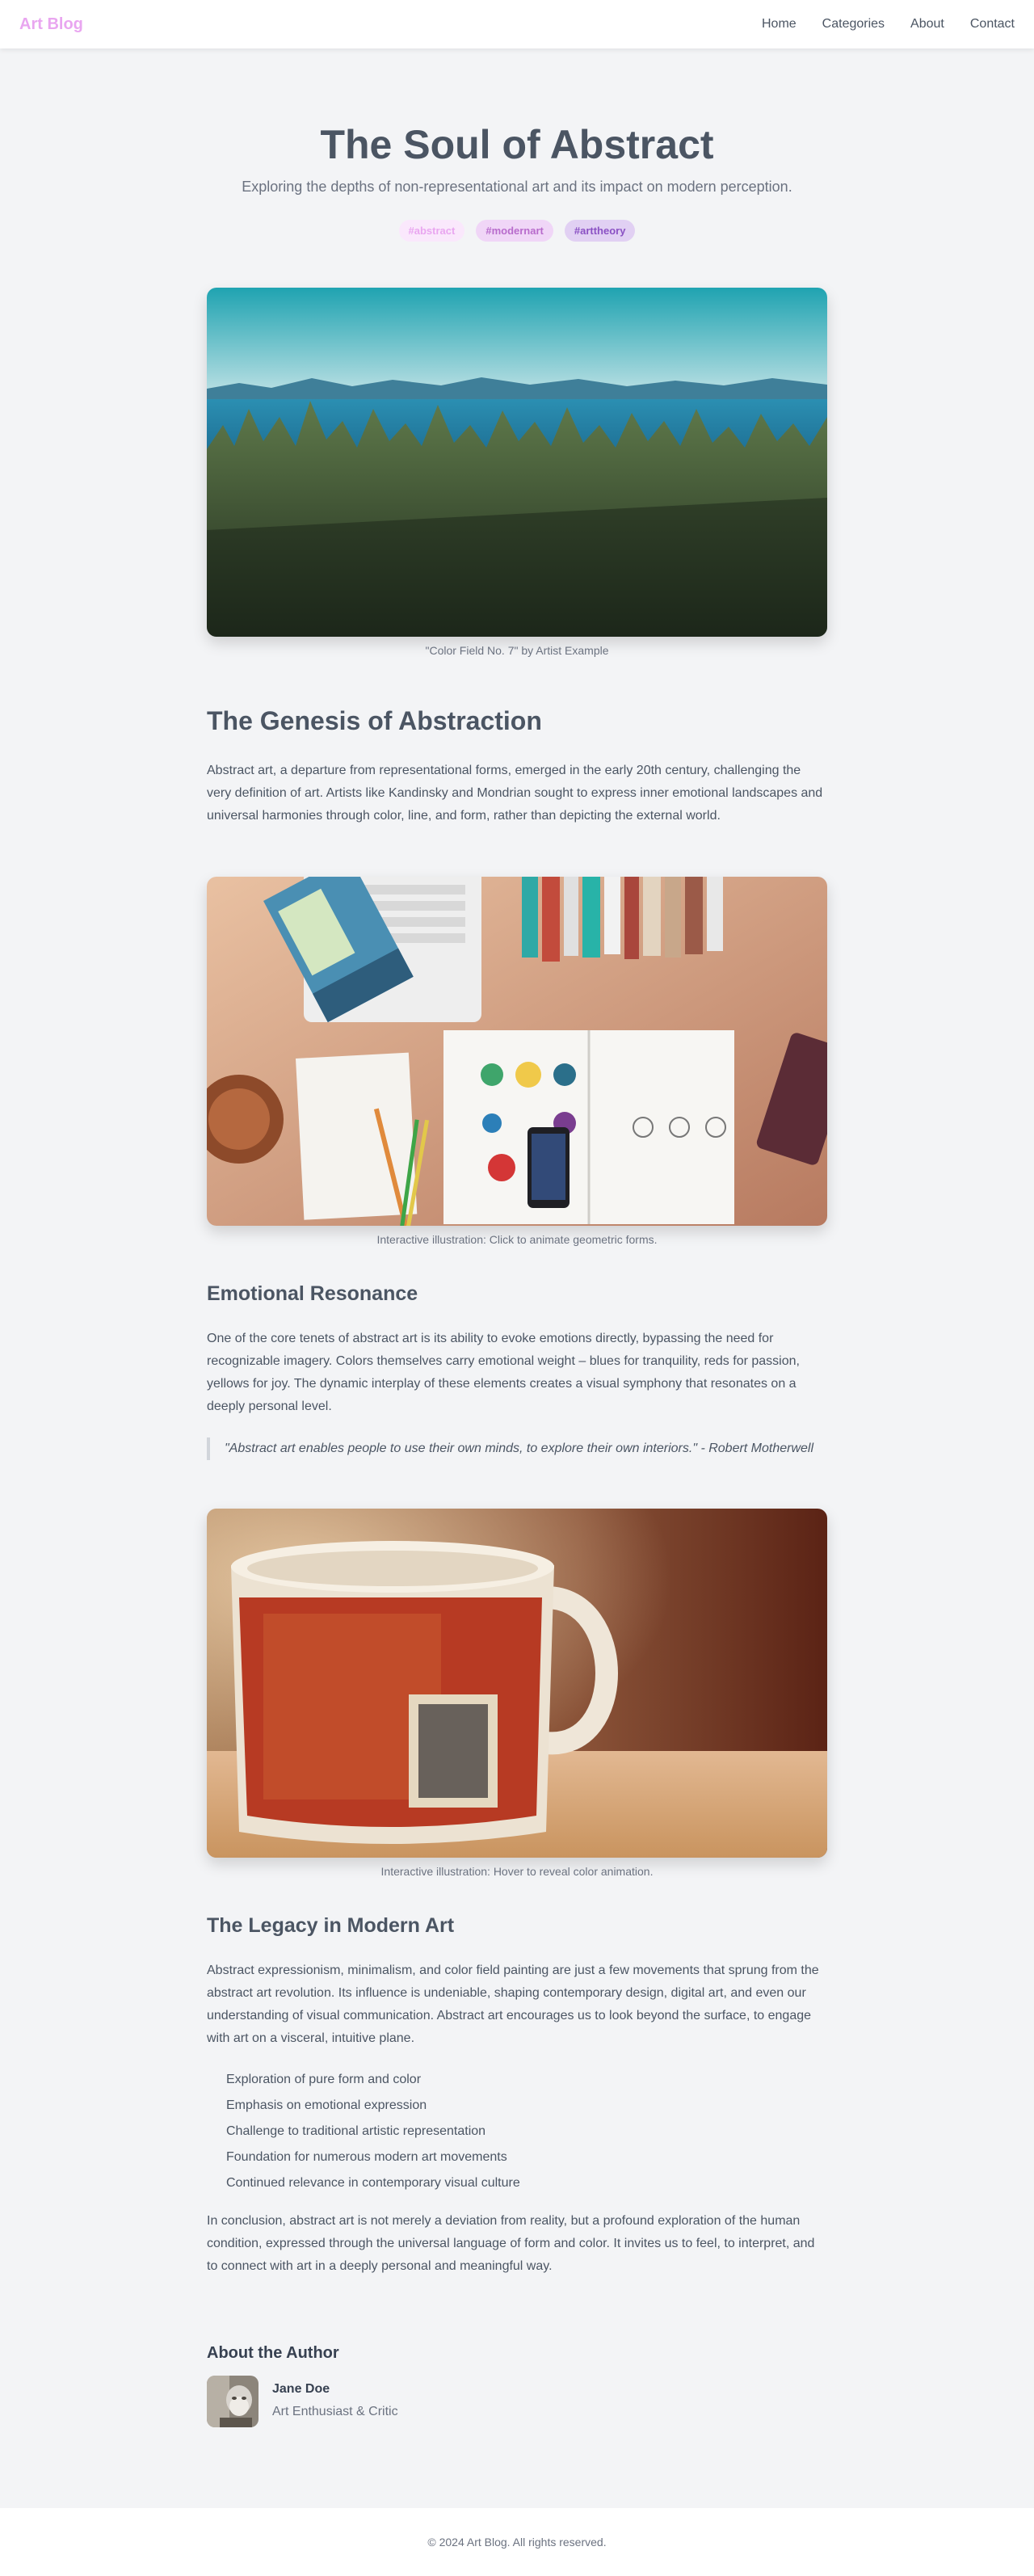 This screenshot has height=2576, width=1034. I want to click on list-item: Emphasis on emotional expression, so click(326, 2105).